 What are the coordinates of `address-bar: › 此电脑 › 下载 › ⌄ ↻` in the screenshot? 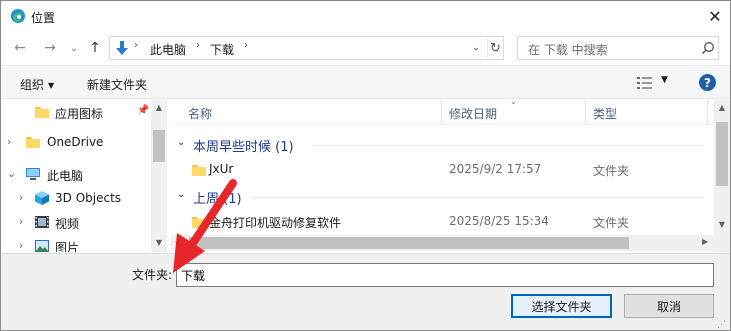 It's located at (306, 48).